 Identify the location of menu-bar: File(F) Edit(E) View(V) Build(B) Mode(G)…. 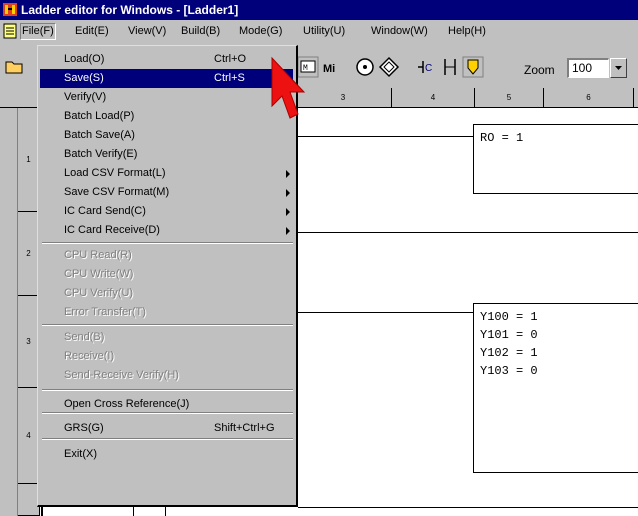
(319, 31).